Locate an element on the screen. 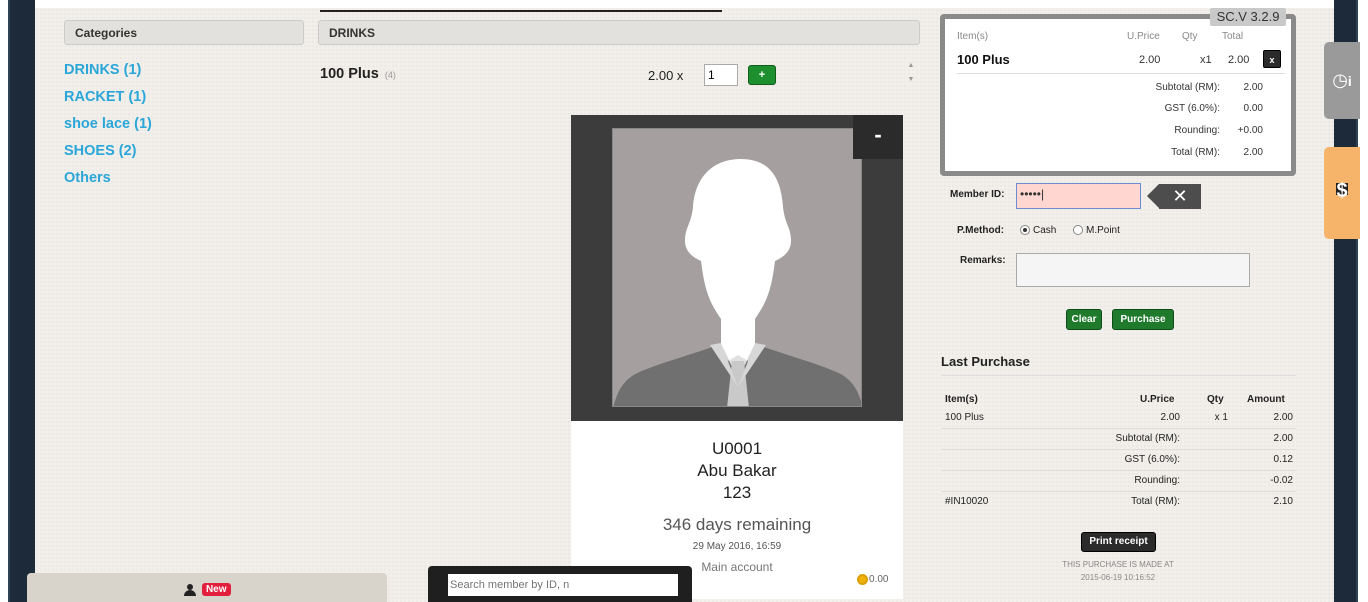 The height and width of the screenshot is (602, 1368). category-drinks: DRINKS (1) is located at coordinates (108, 75).